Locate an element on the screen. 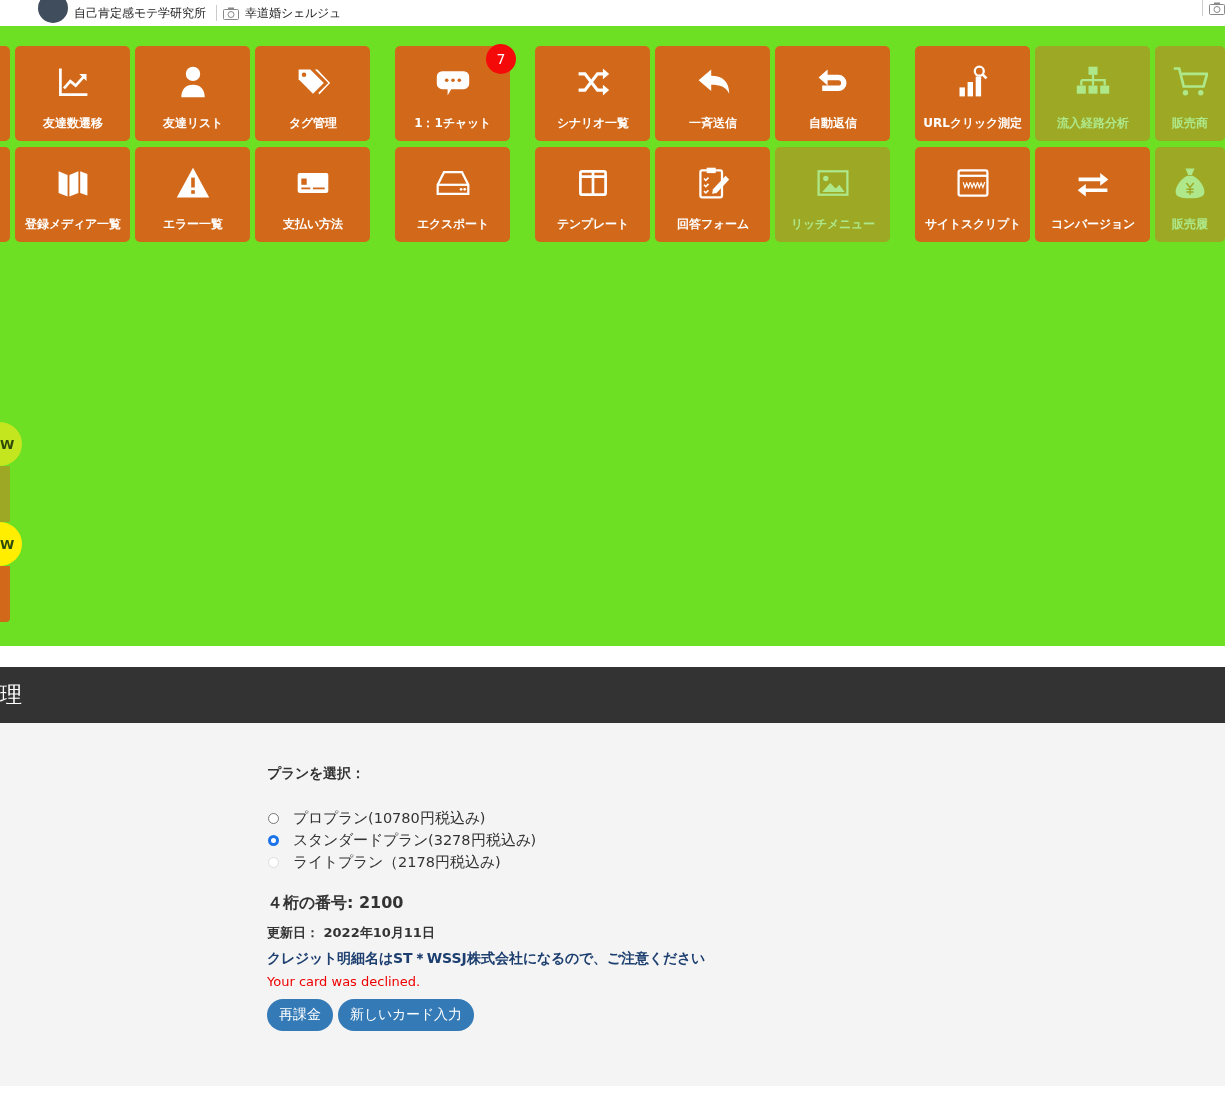 The width and height of the screenshot is (1225, 1112). menu-tile: タグ管理 is located at coordinates (312, 93).